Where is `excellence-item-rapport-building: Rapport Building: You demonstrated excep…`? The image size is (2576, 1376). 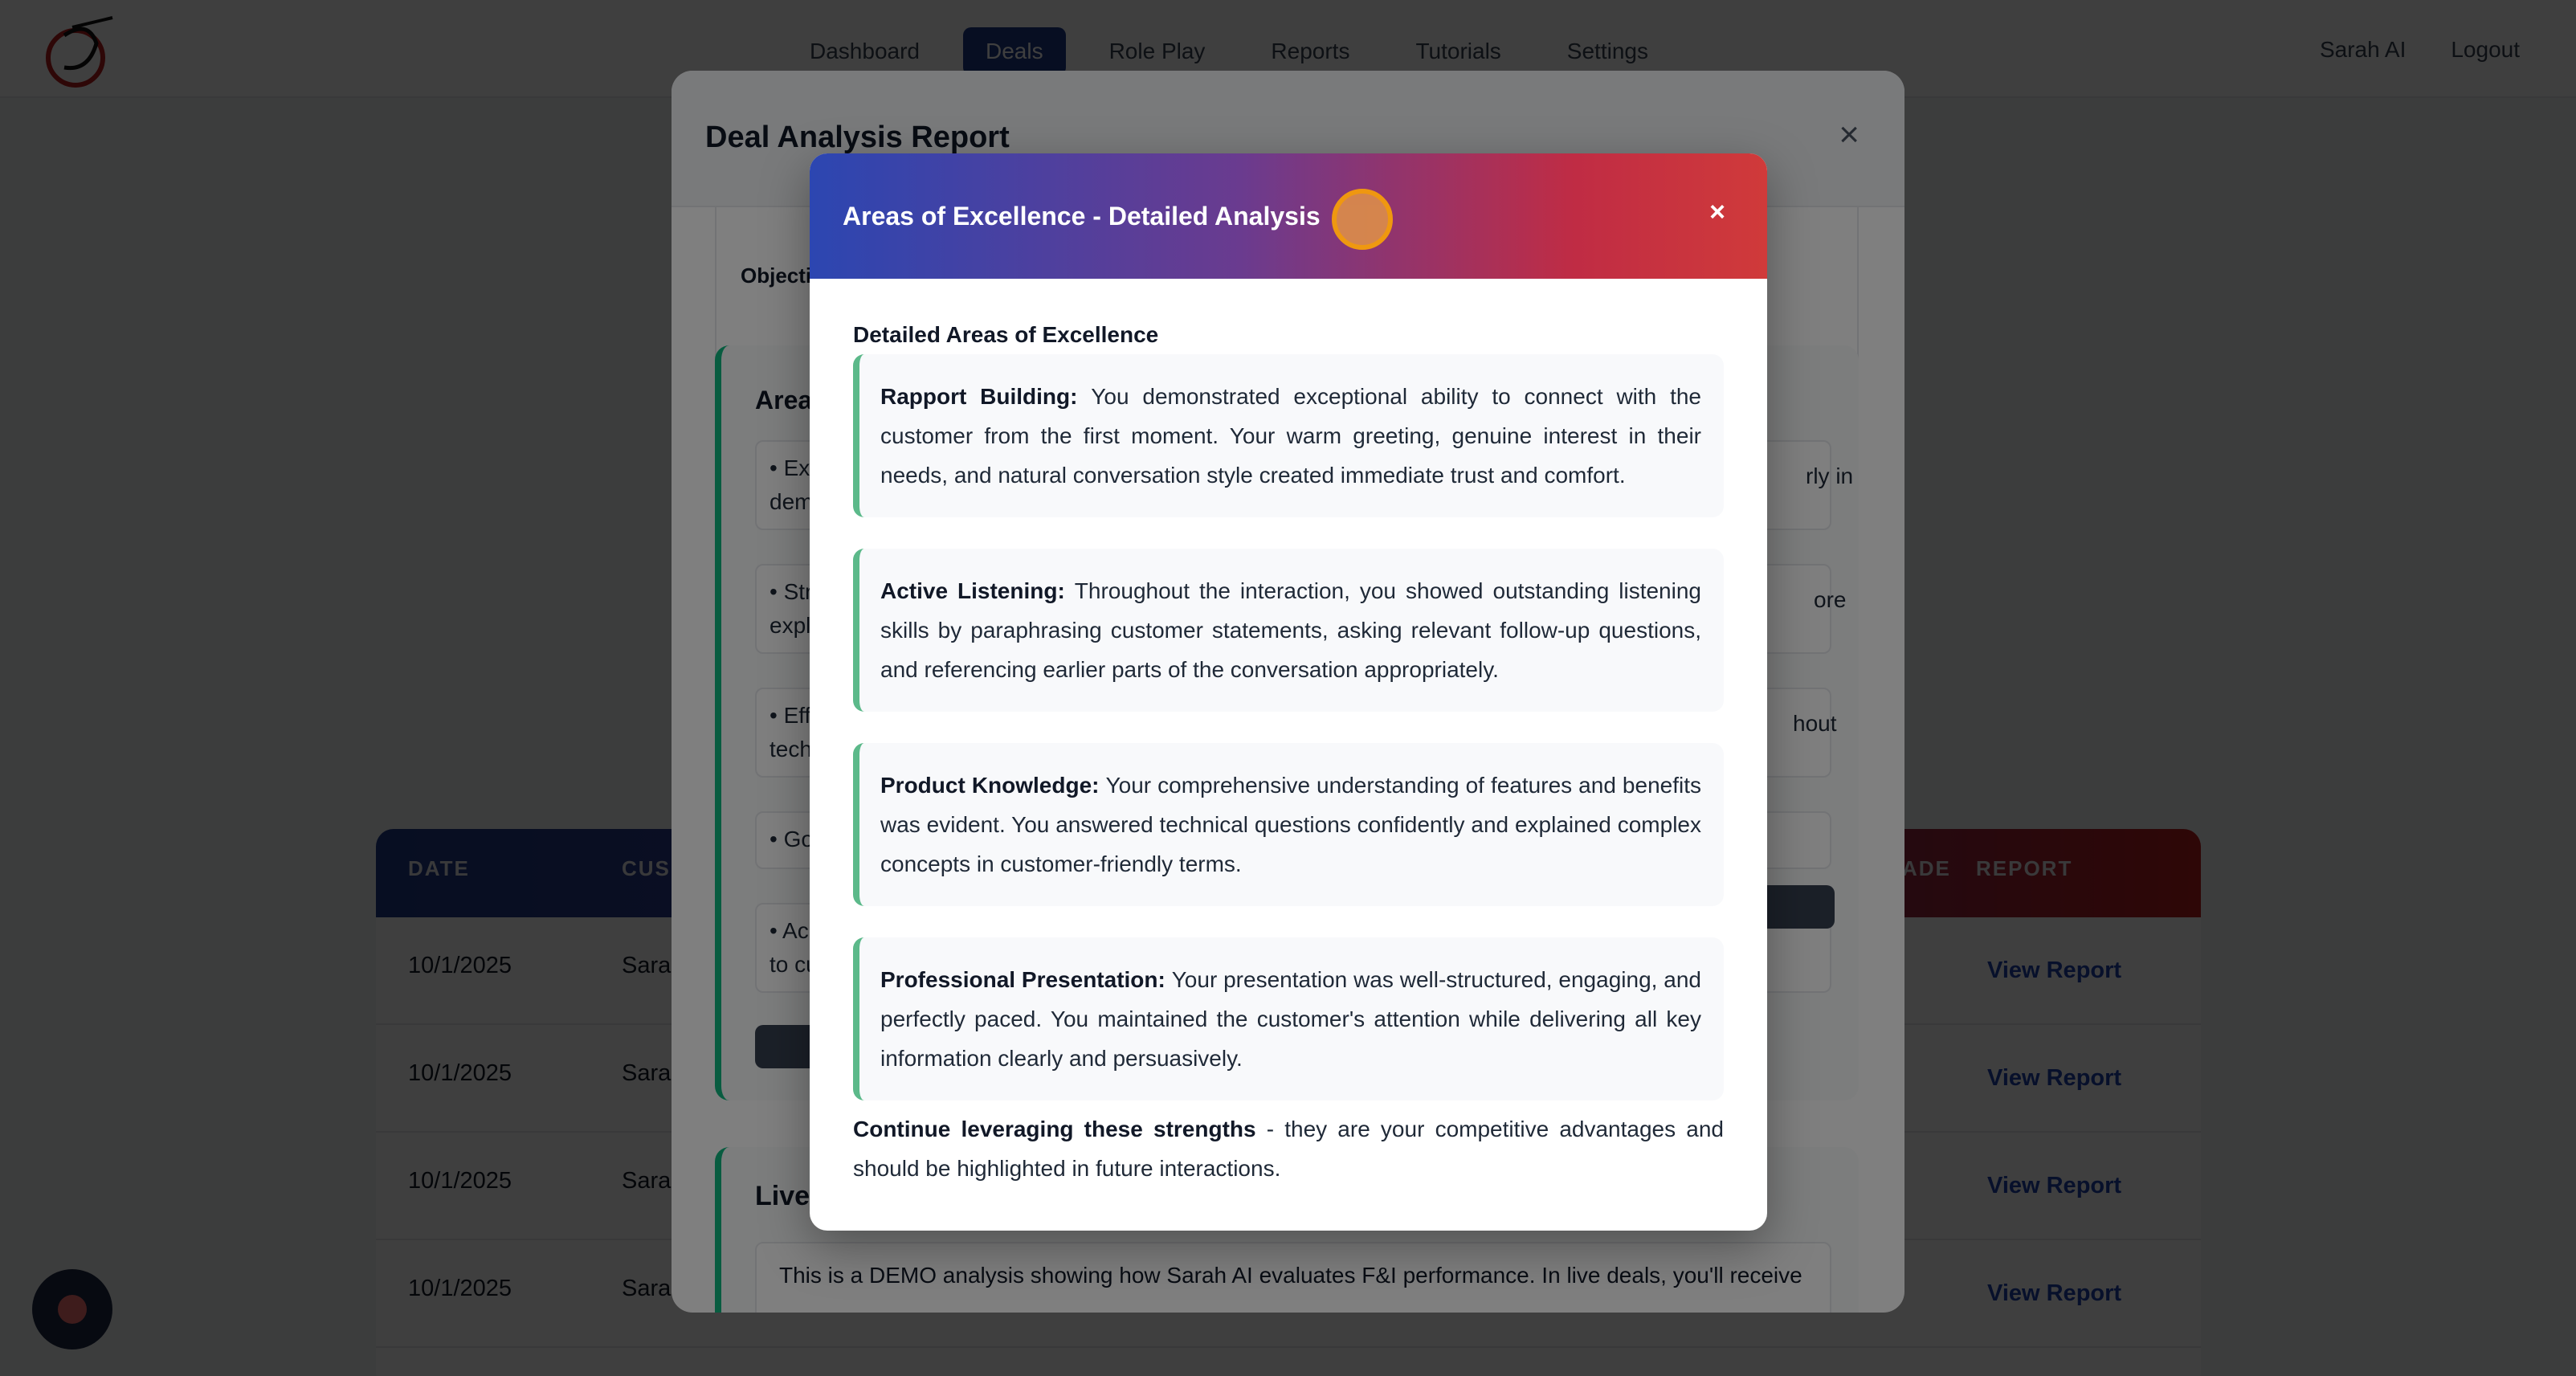
excellence-item-rapport-building: Rapport Building: You demonstrated excep… is located at coordinates (1288, 435).